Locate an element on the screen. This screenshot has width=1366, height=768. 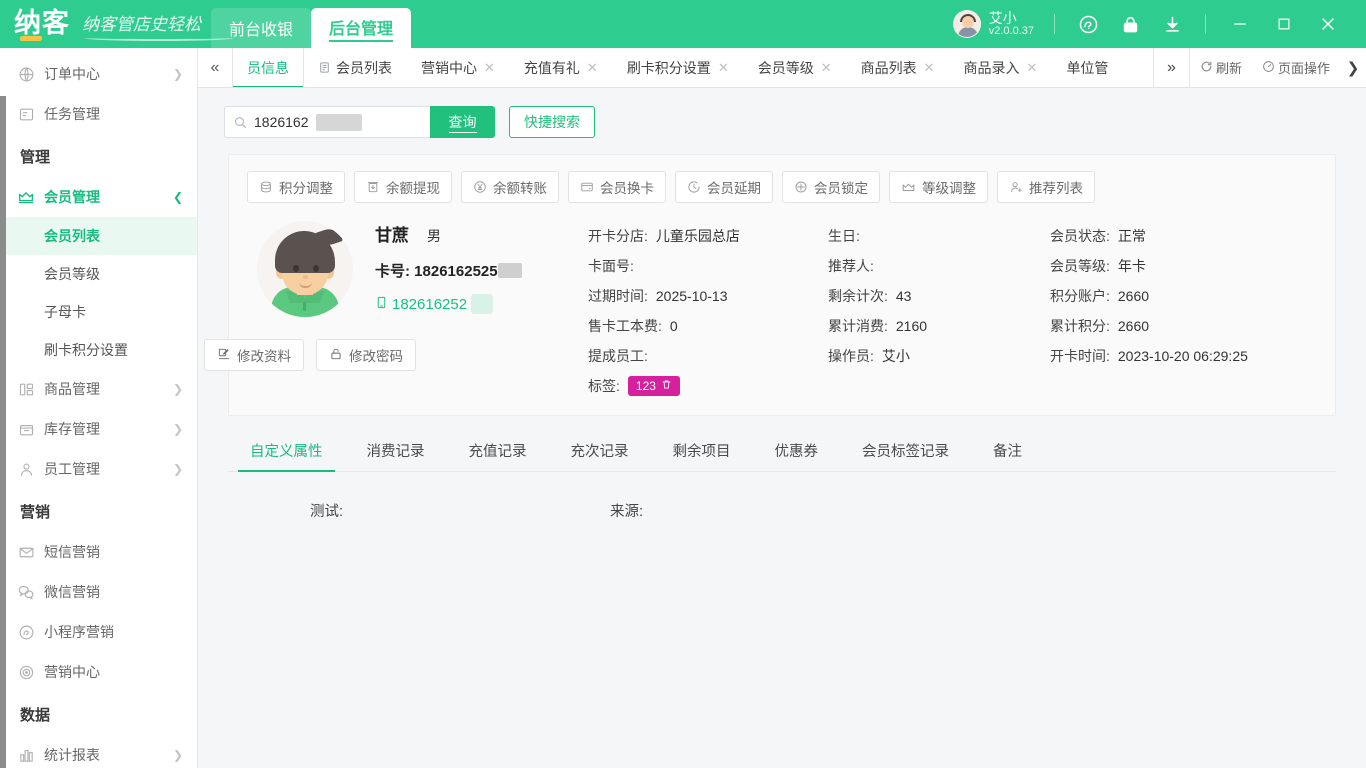
sidebar-item-tasks: 任务管理 is located at coordinates (98, 114).